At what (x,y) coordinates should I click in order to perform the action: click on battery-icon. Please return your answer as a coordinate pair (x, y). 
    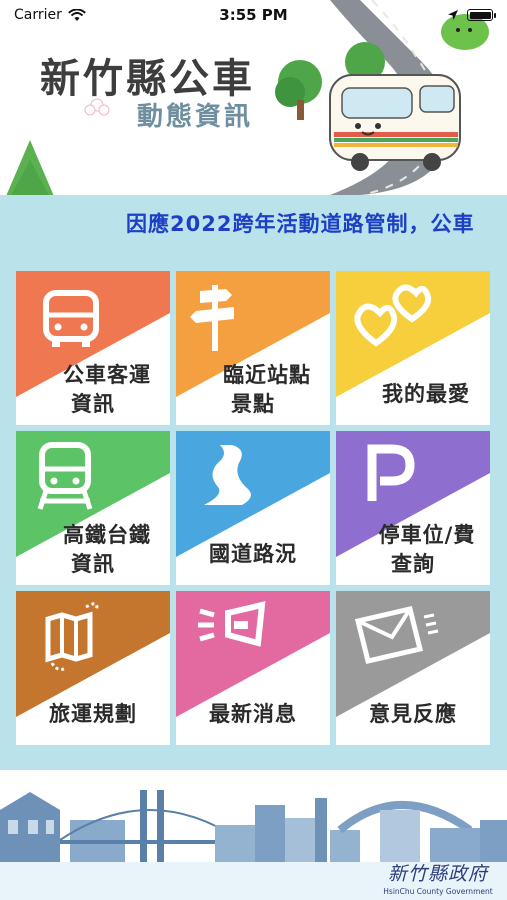
    Looking at the image, I should click on (481, 15).